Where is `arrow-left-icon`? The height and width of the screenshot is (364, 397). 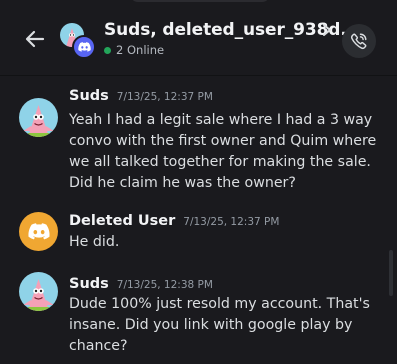
arrow-left-icon is located at coordinates (35, 39).